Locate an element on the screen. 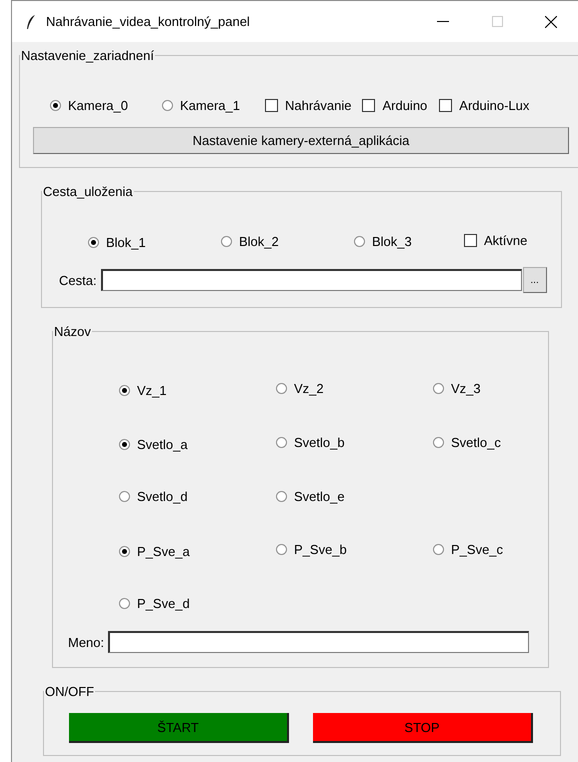 The width and height of the screenshot is (578, 762). name-label: Meno: is located at coordinates (86, 642).